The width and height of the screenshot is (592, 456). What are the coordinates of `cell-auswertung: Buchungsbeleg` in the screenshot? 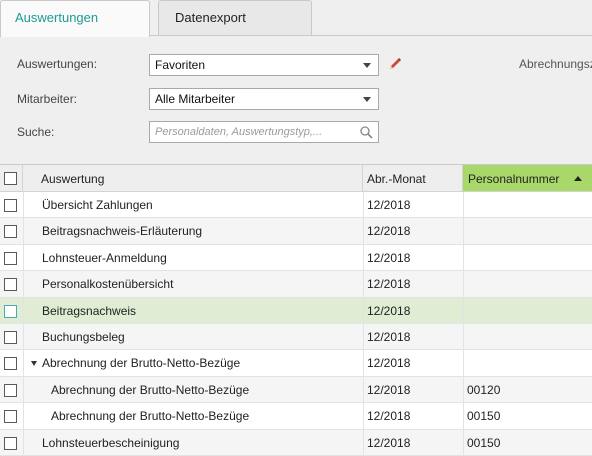 It's located at (83, 337).